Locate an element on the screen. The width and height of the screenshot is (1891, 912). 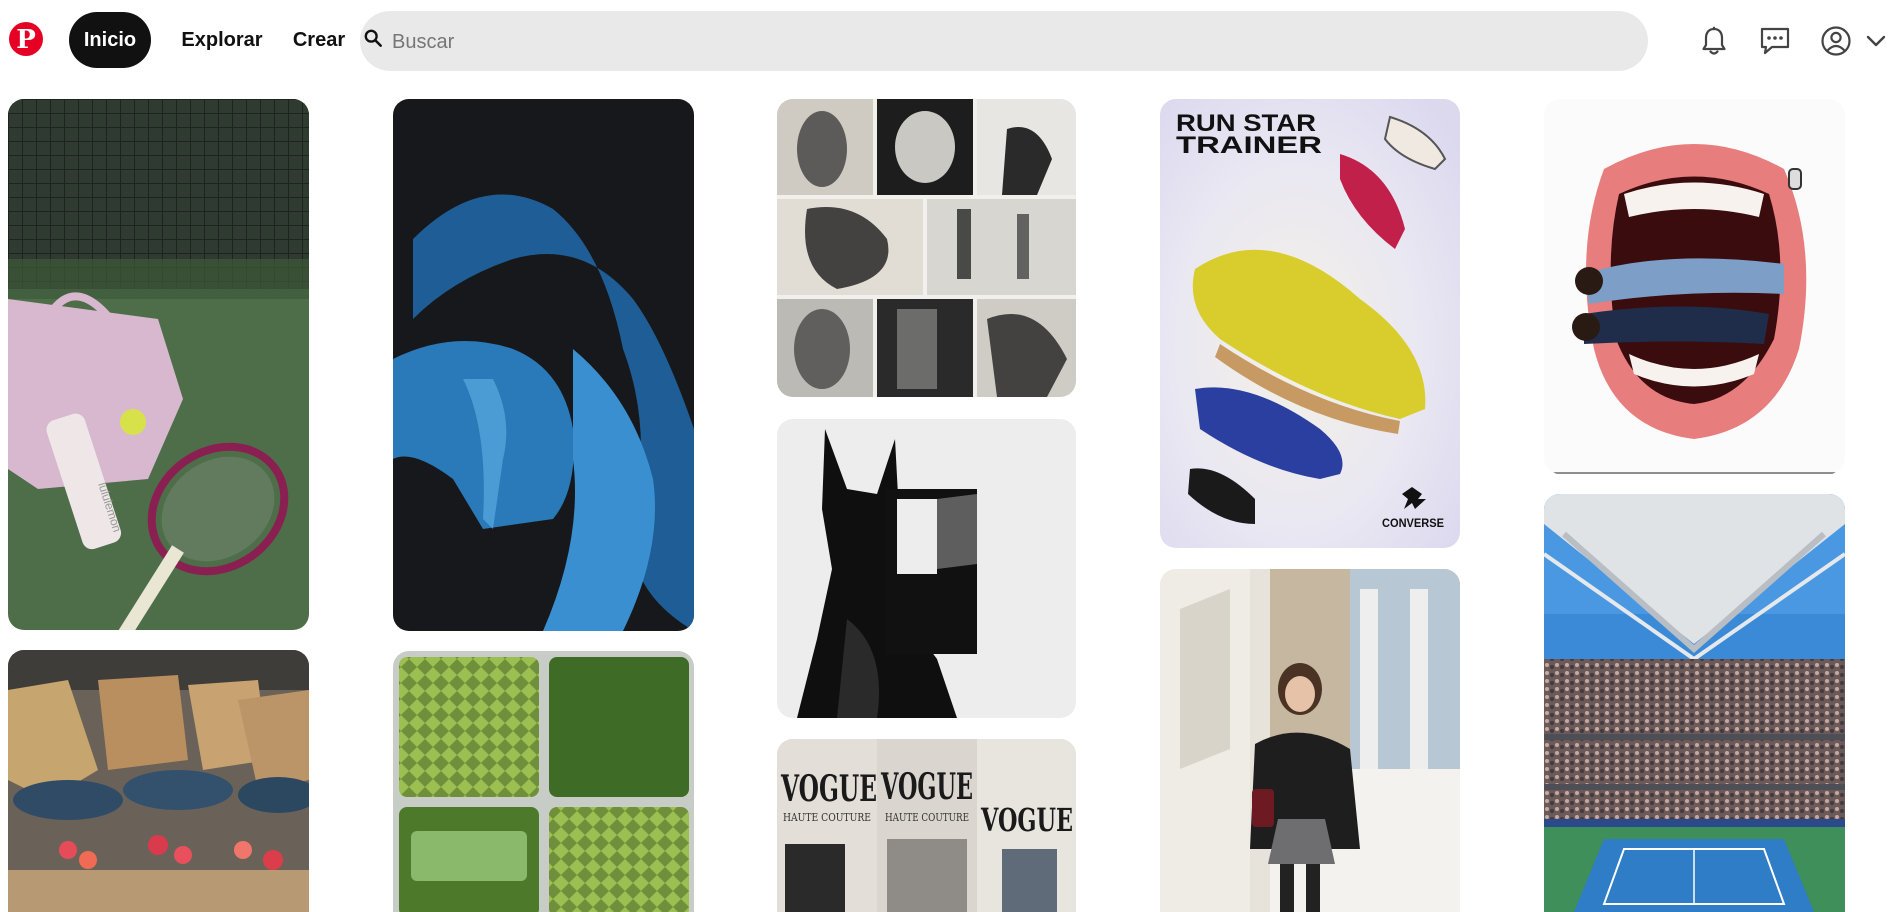
profile-icon is located at coordinates (1836, 41).